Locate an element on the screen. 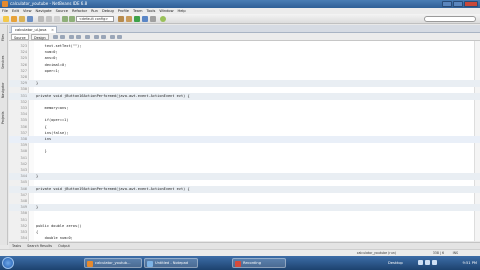 This screenshot has width=480, height=270. notepad-icon is located at coordinates (150, 264).